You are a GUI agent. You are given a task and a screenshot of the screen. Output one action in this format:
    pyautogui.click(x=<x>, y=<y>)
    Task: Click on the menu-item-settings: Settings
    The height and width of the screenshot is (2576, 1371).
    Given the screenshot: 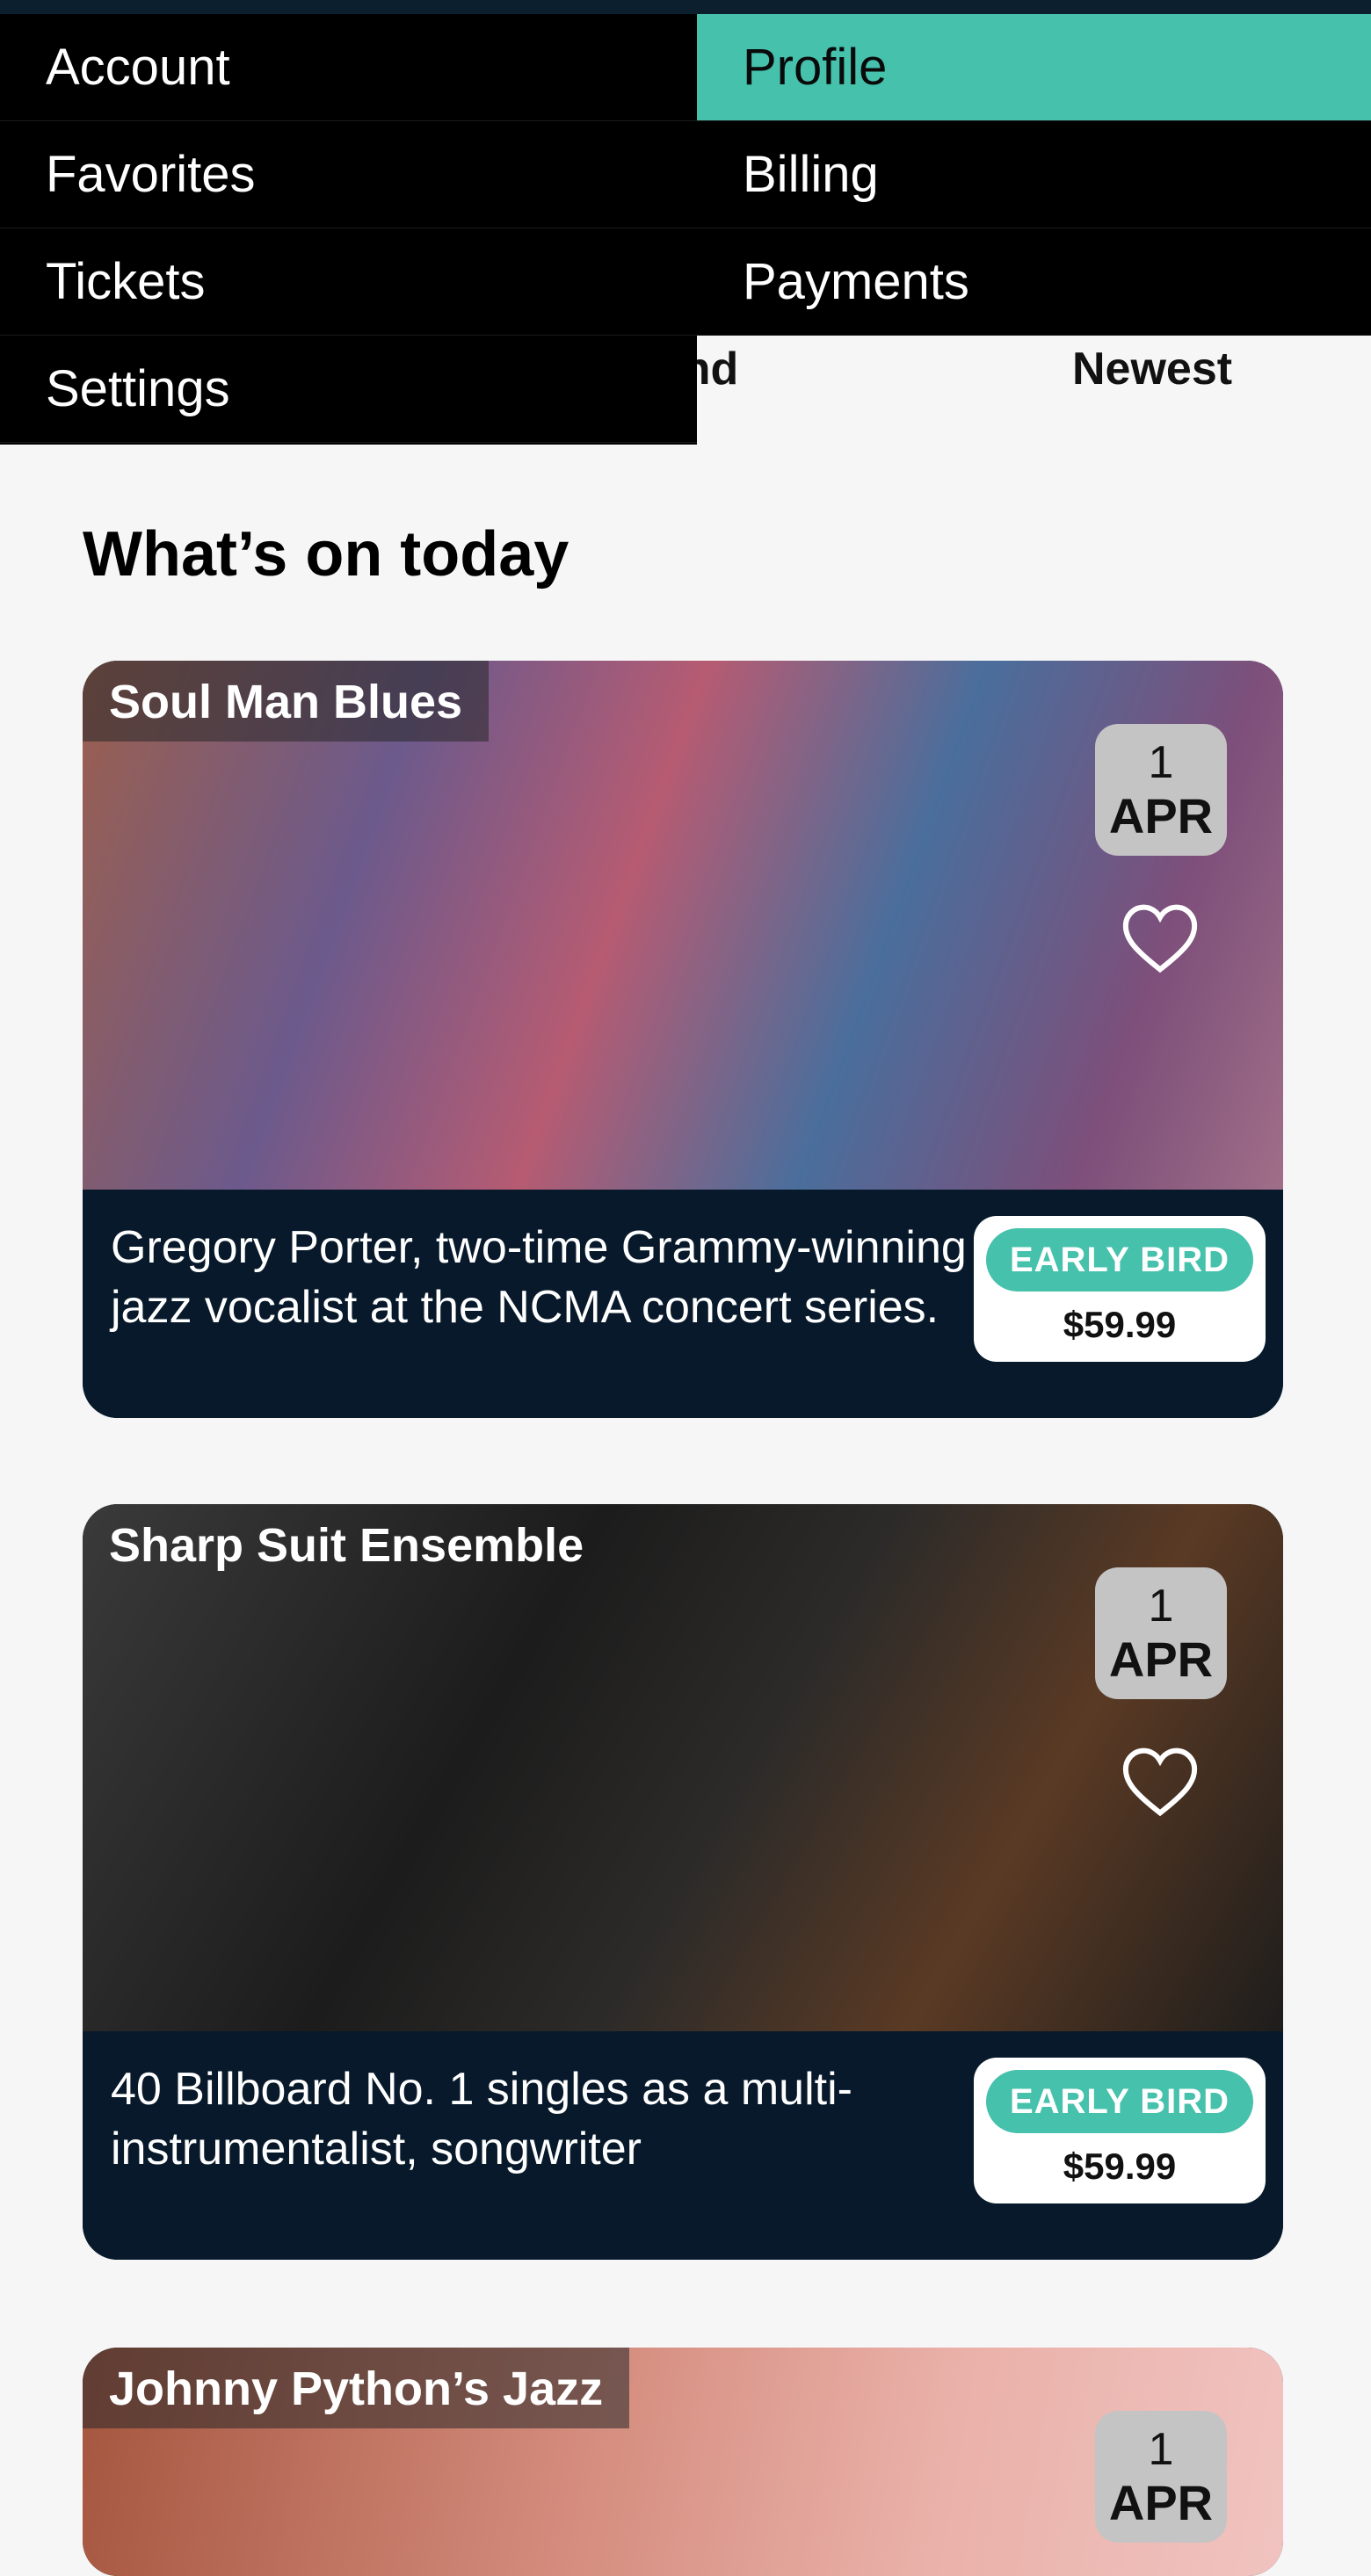 What is the action you would take?
    pyautogui.click(x=348, y=389)
    